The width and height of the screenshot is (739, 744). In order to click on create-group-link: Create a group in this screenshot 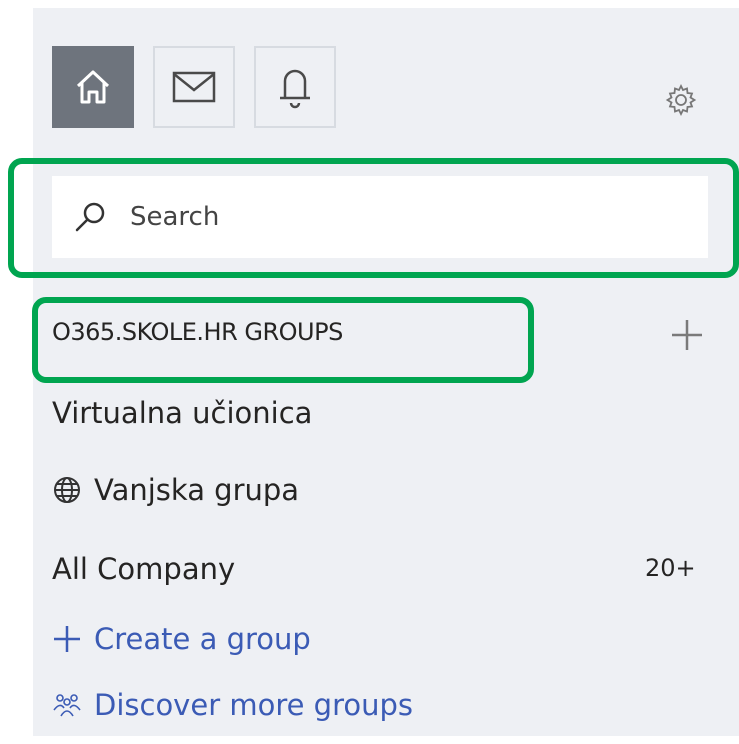, I will do `click(181, 639)`.